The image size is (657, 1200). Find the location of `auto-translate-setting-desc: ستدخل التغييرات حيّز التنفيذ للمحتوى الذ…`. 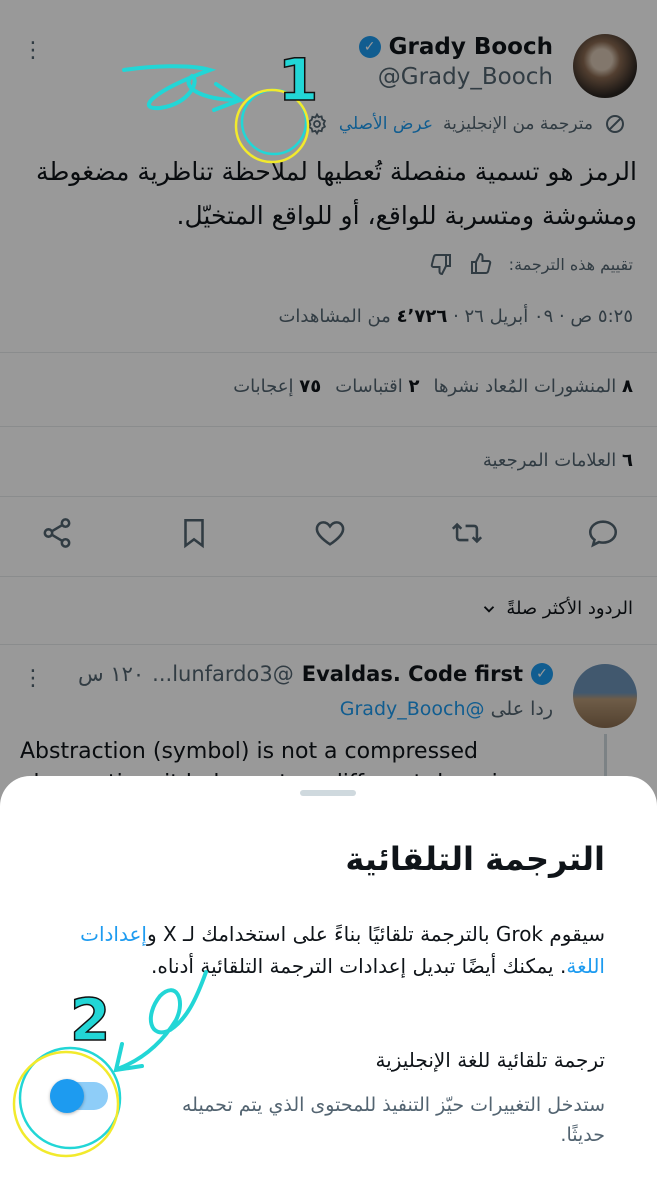

auto-translate-setting-desc: ستدخل التغييرات حيّز التنفيذ للمحتوى الذ… is located at coordinates (393, 1120).